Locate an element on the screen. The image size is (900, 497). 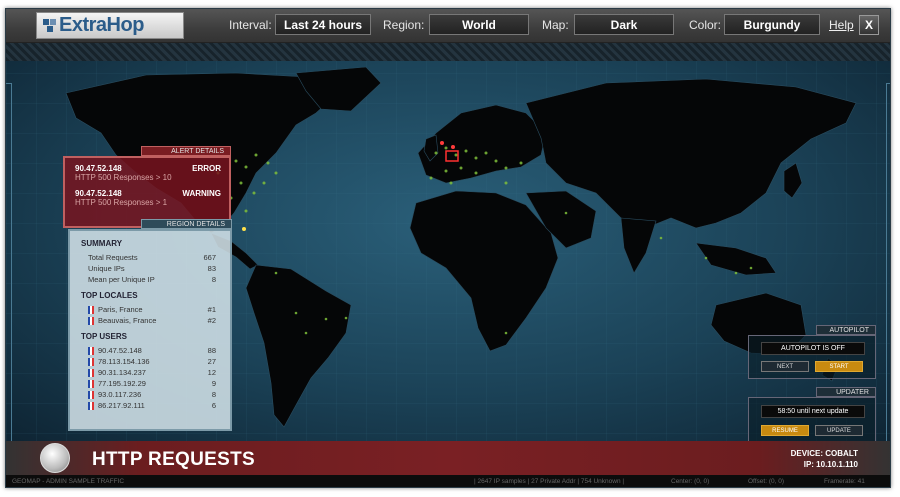
user-row: 78.113.154.136 27 is located at coordinates (152, 361).